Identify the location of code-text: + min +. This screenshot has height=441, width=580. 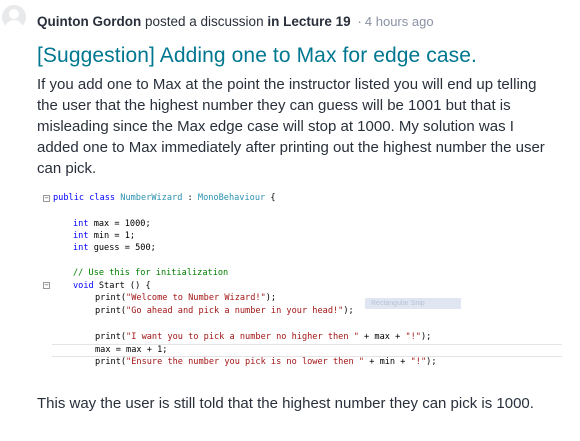
(387, 362).